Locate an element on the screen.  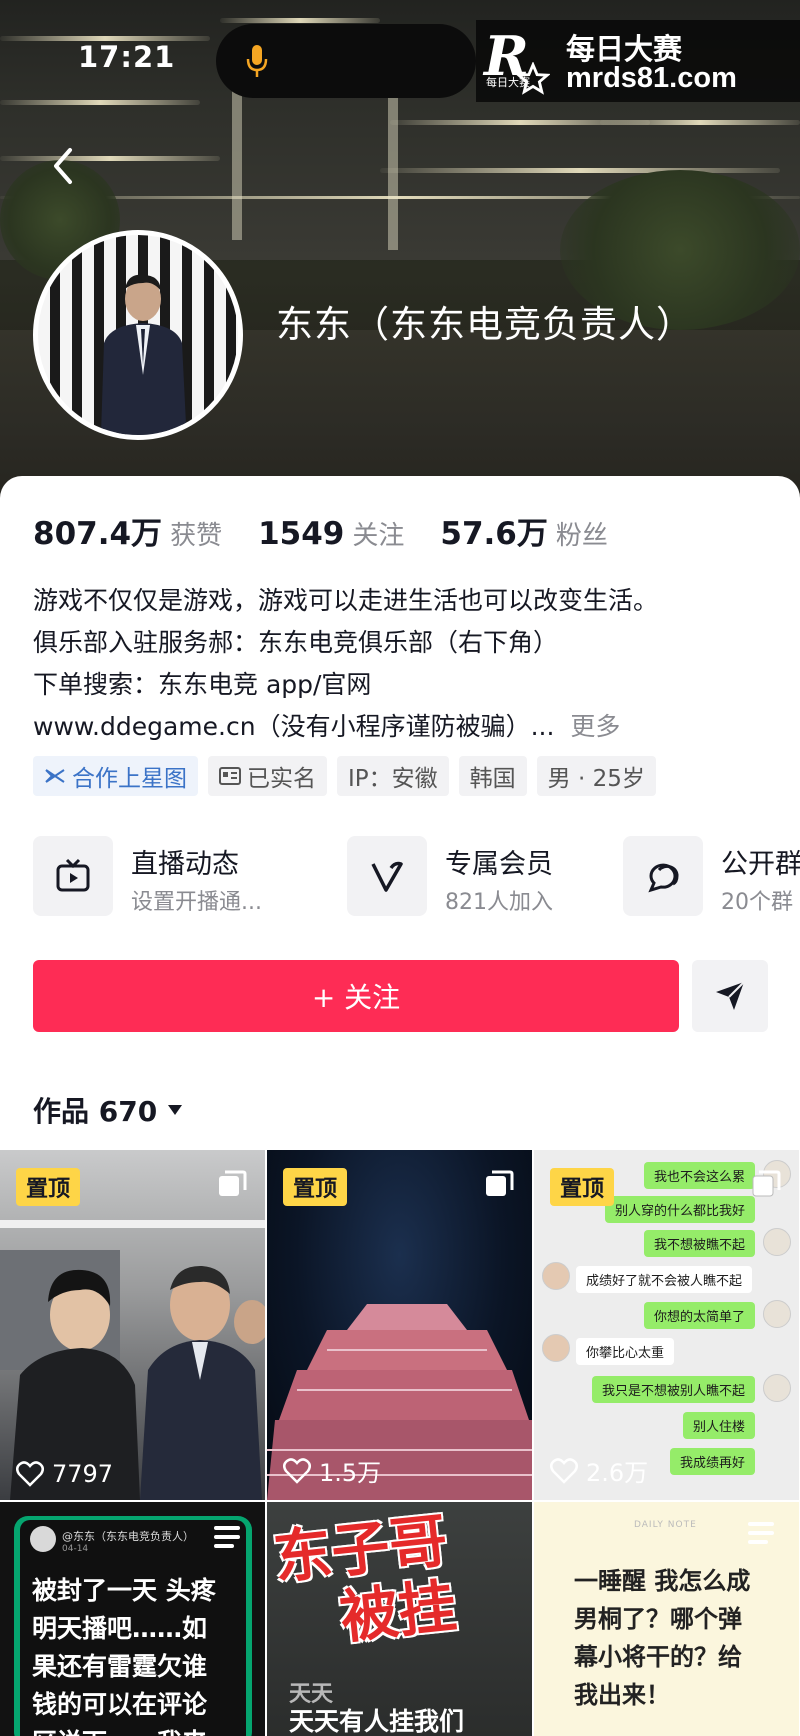
v-icon is located at coordinates (387, 876).